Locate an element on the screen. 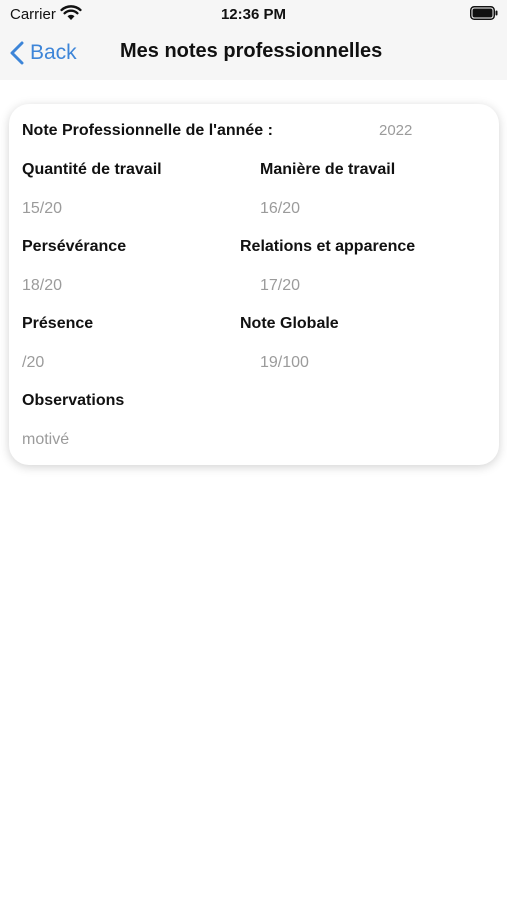  status-time: 12:36 PM is located at coordinates (253, 14).